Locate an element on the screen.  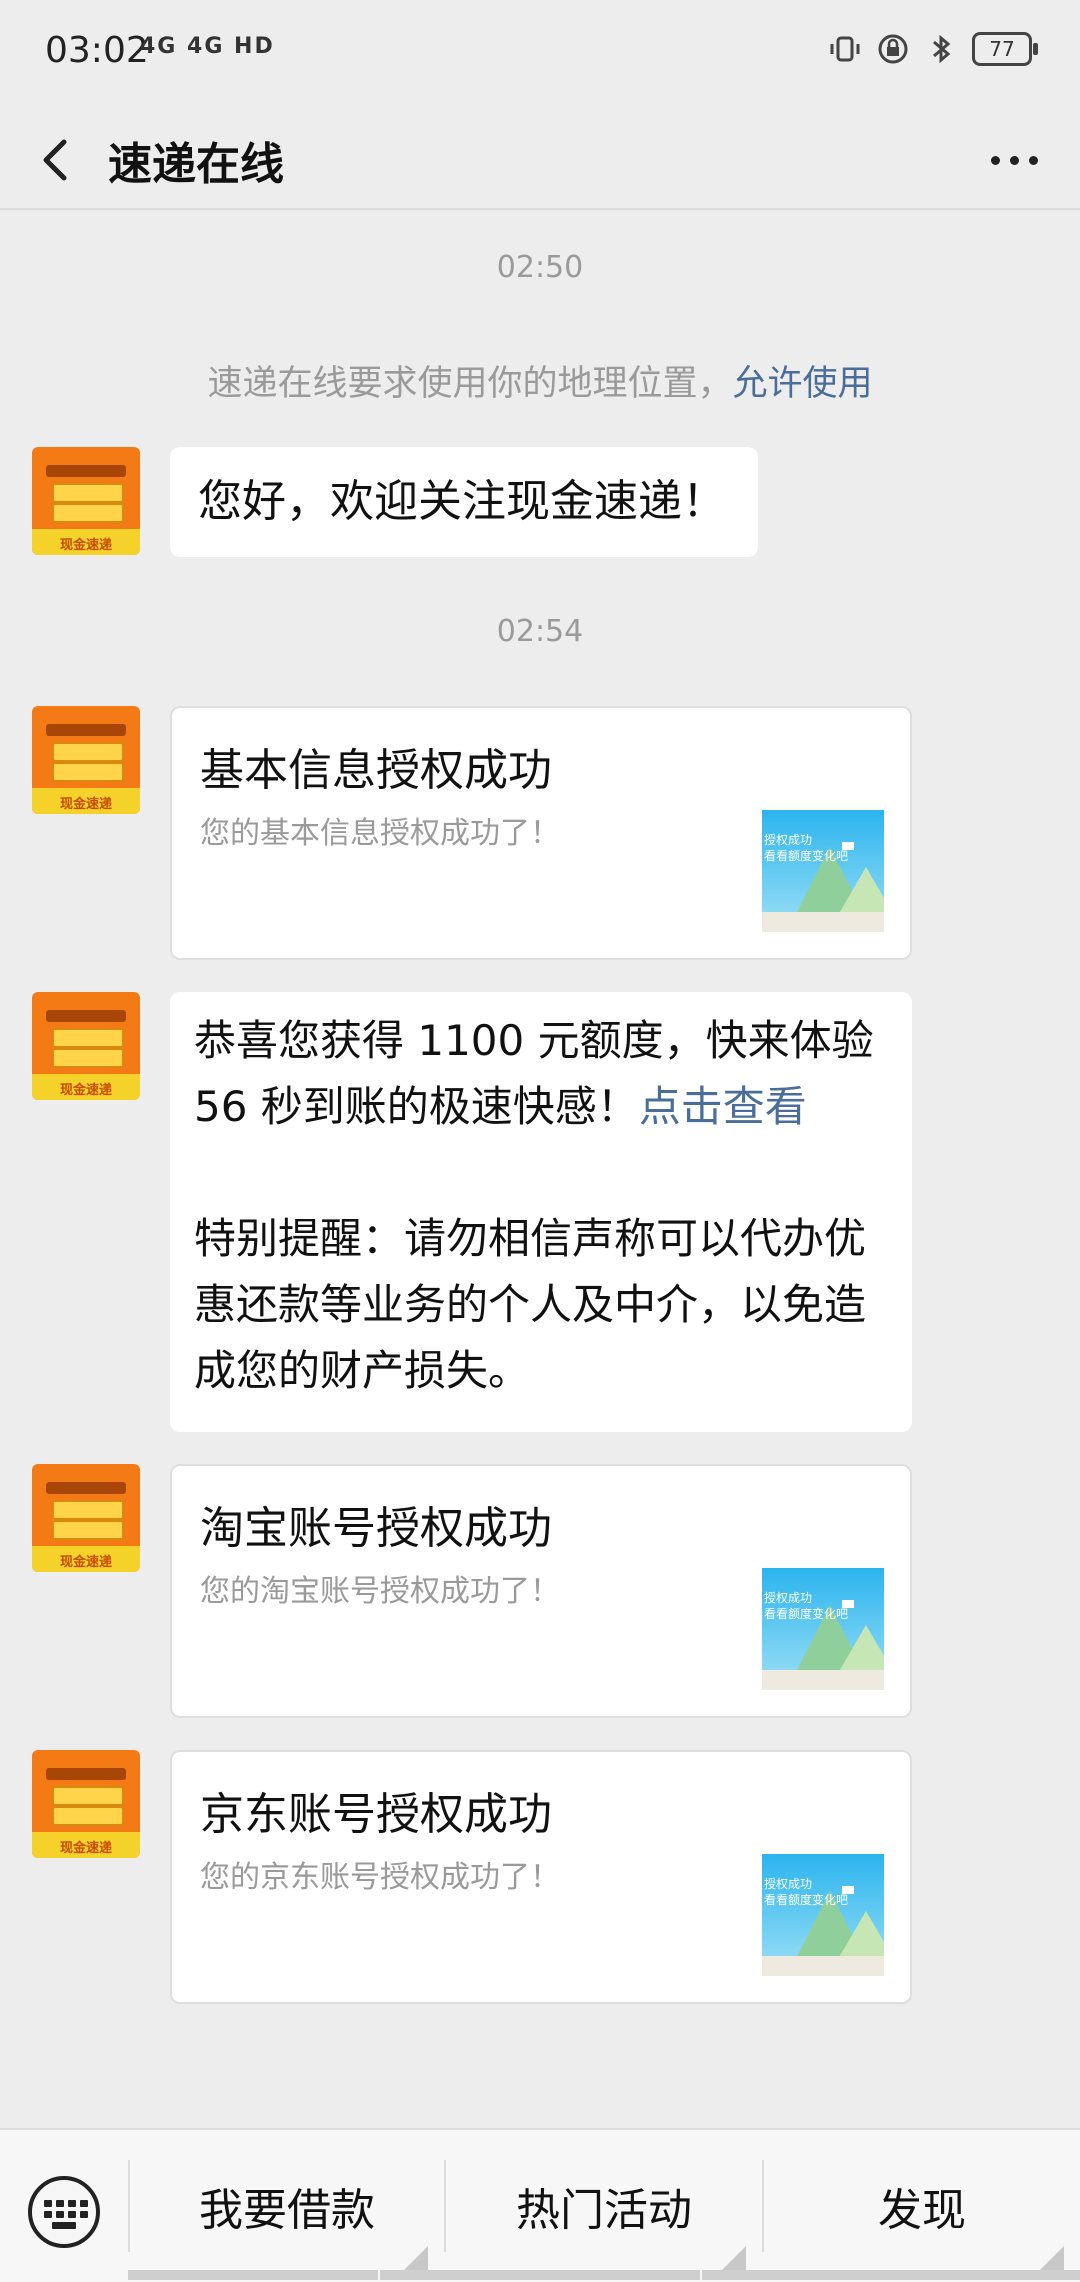
allow-location-link: 允许使用 is located at coordinates (803, 384).